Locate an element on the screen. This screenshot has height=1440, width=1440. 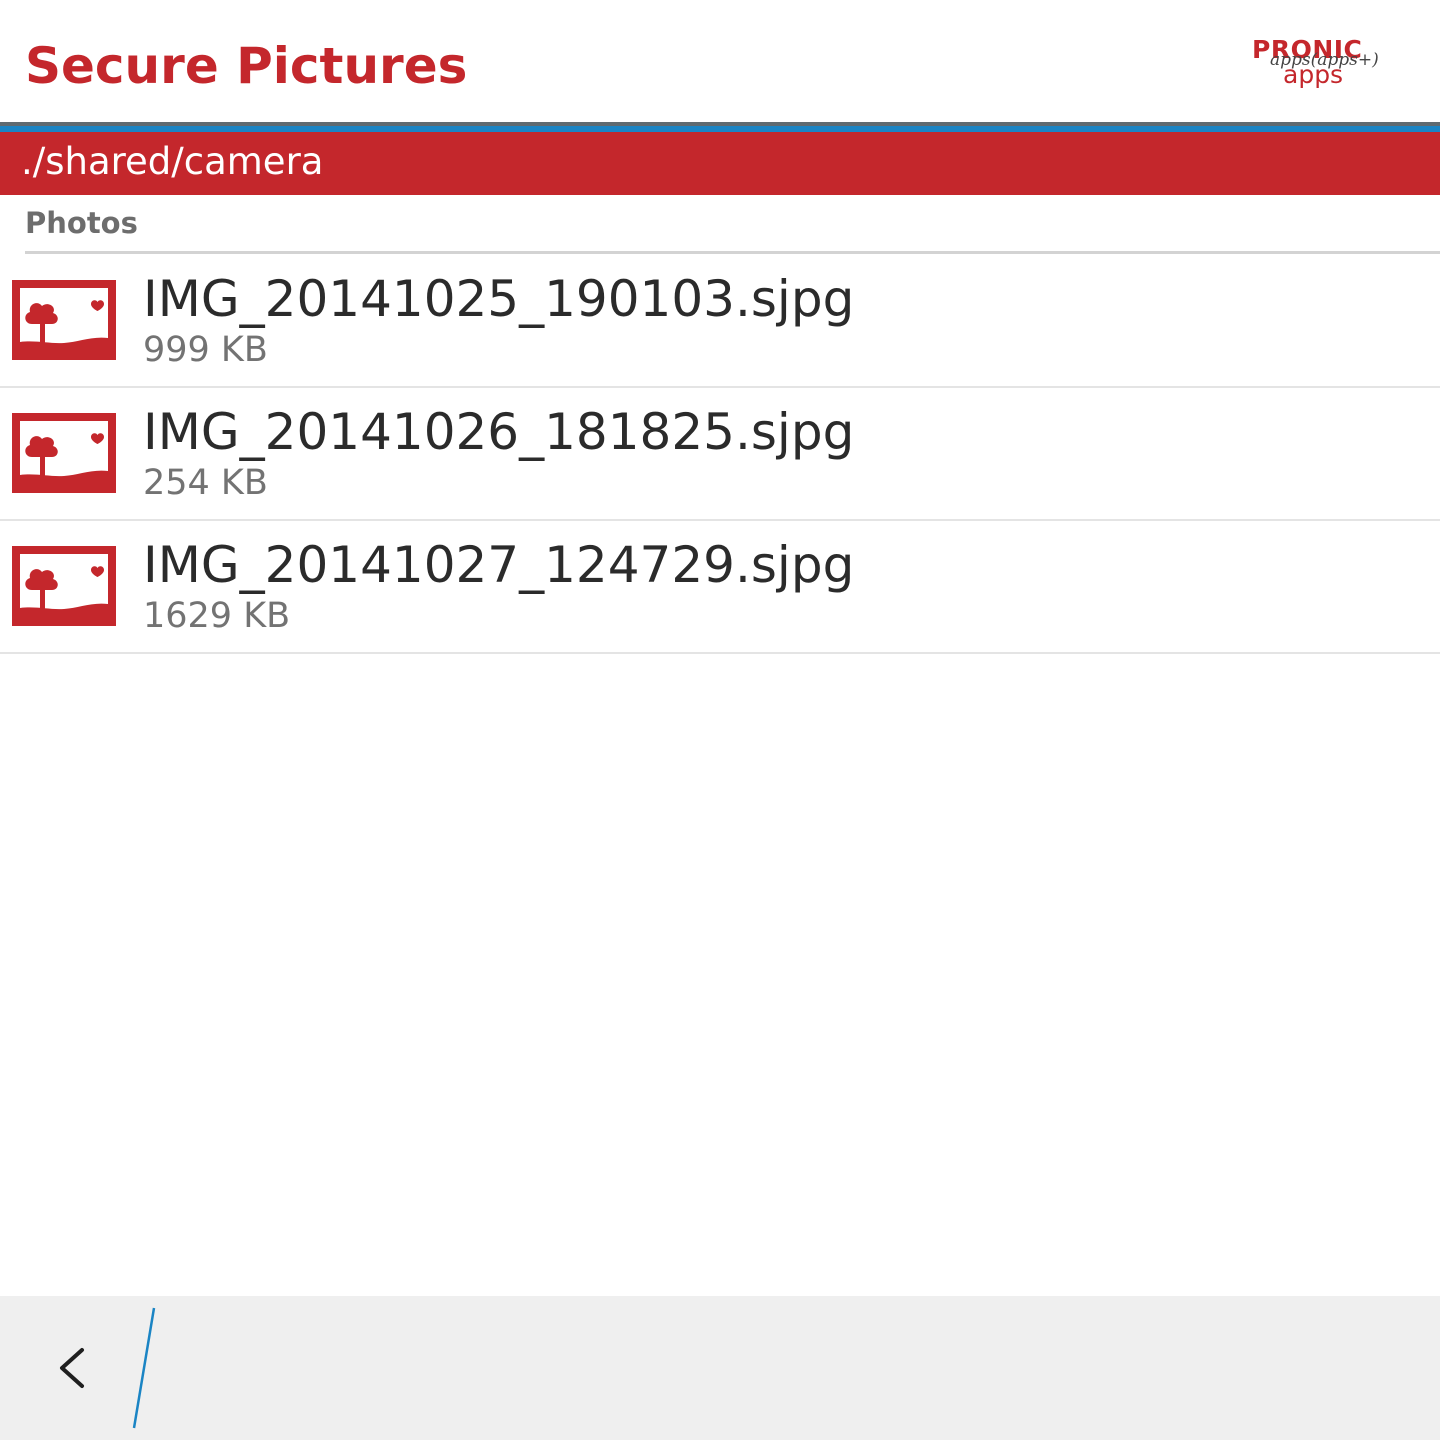
list-item: IMG_20141026_181825.sjpg 254 KB is located at coordinates (720, 454).